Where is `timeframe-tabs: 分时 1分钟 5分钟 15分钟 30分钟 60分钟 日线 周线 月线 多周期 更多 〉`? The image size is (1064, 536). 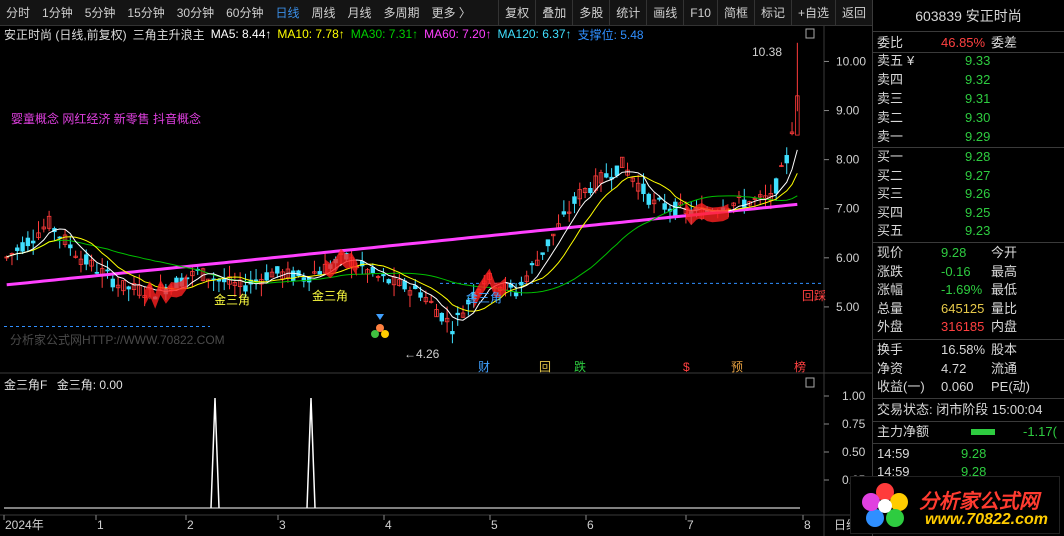 timeframe-tabs: 分时 1分钟 5分钟 15分钟 30分钟 60分钟 日线 周线 月线 多周期 更多 〉 is located at coordinates (238, 13).